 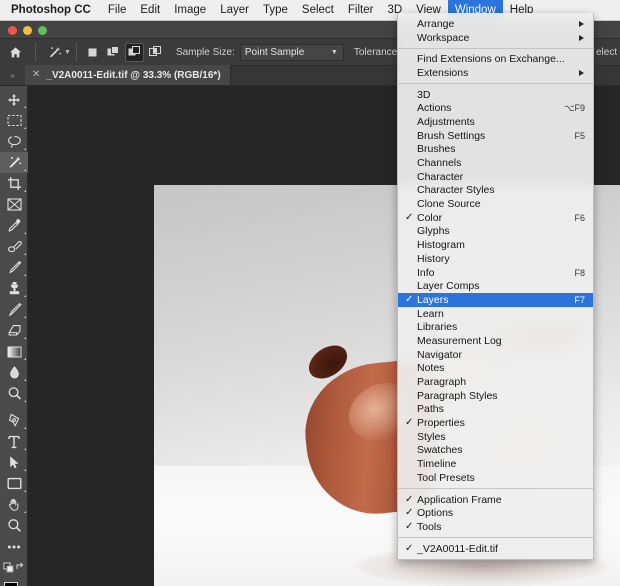 I want to click on lasso-tool, so click(x=14, y=141).